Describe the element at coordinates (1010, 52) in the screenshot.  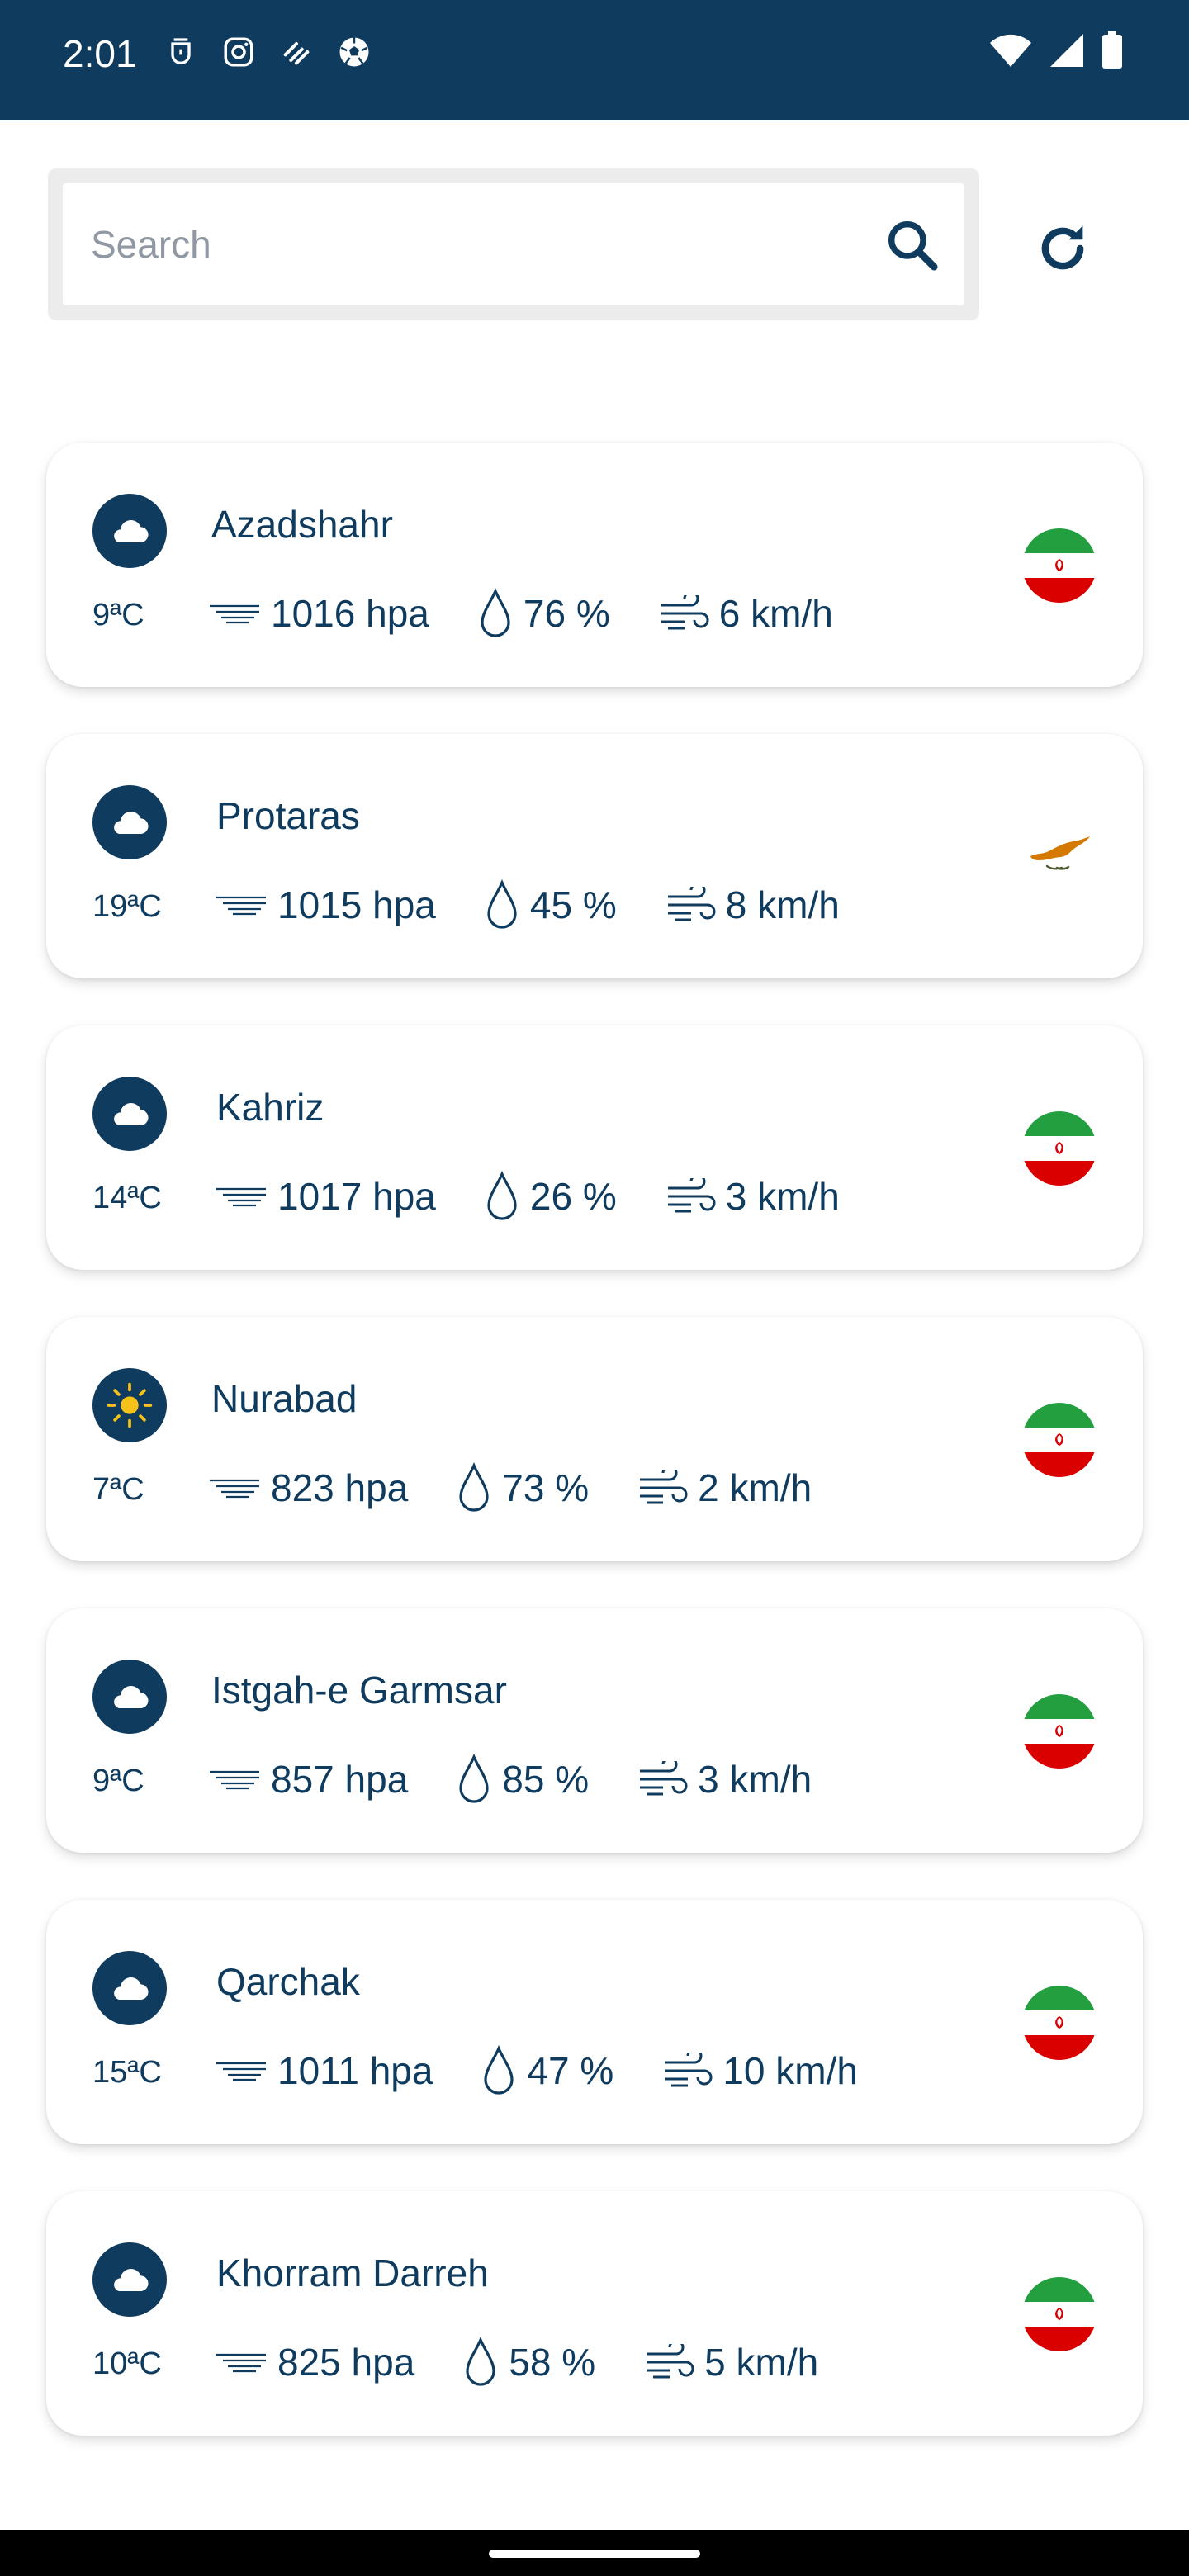
I see `wifi-icon` at that location.